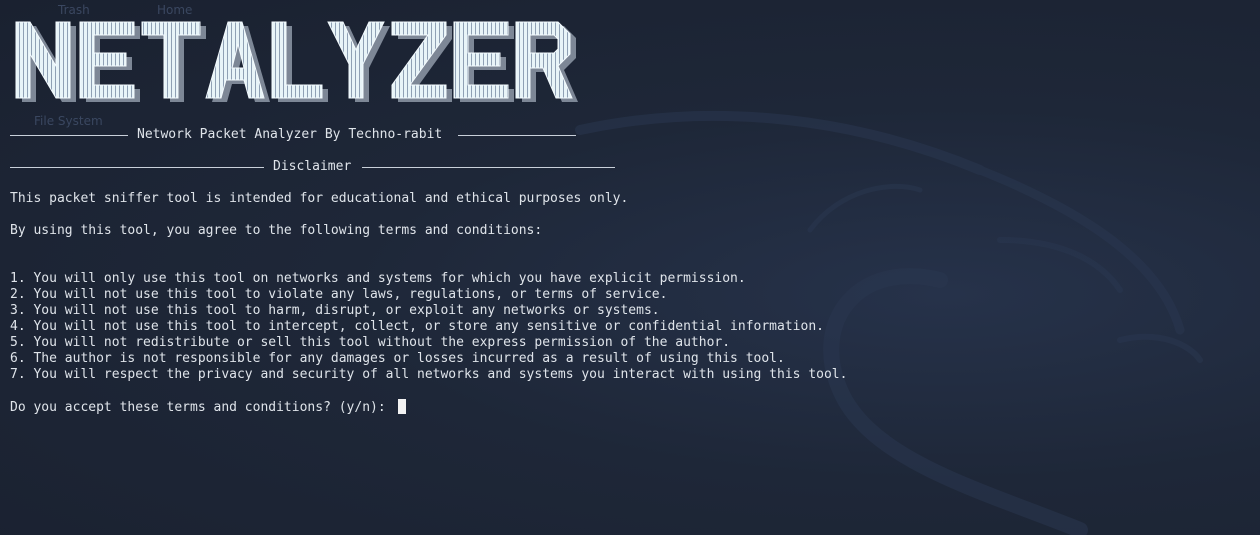  Describe the element at coordinates (312, 166) in the screenshot. I see `disclaimer-heading: Disclaimer` at that location.